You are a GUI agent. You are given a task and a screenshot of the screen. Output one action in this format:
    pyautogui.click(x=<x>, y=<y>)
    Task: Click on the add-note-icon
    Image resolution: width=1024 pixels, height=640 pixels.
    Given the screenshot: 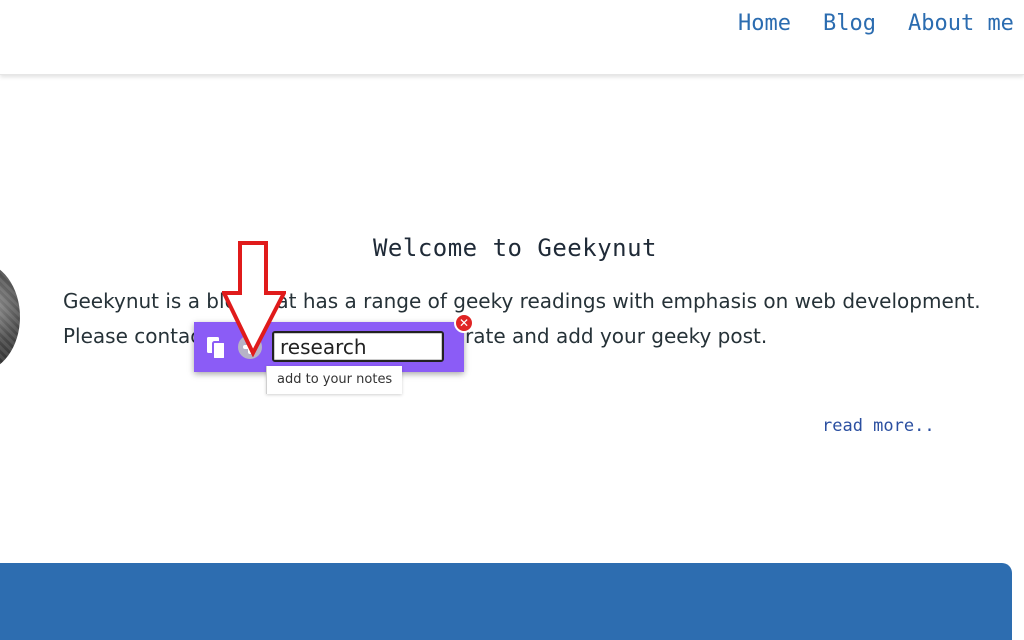 What is the action you would take?
    pyautogui.click(x=250, y=347)
    